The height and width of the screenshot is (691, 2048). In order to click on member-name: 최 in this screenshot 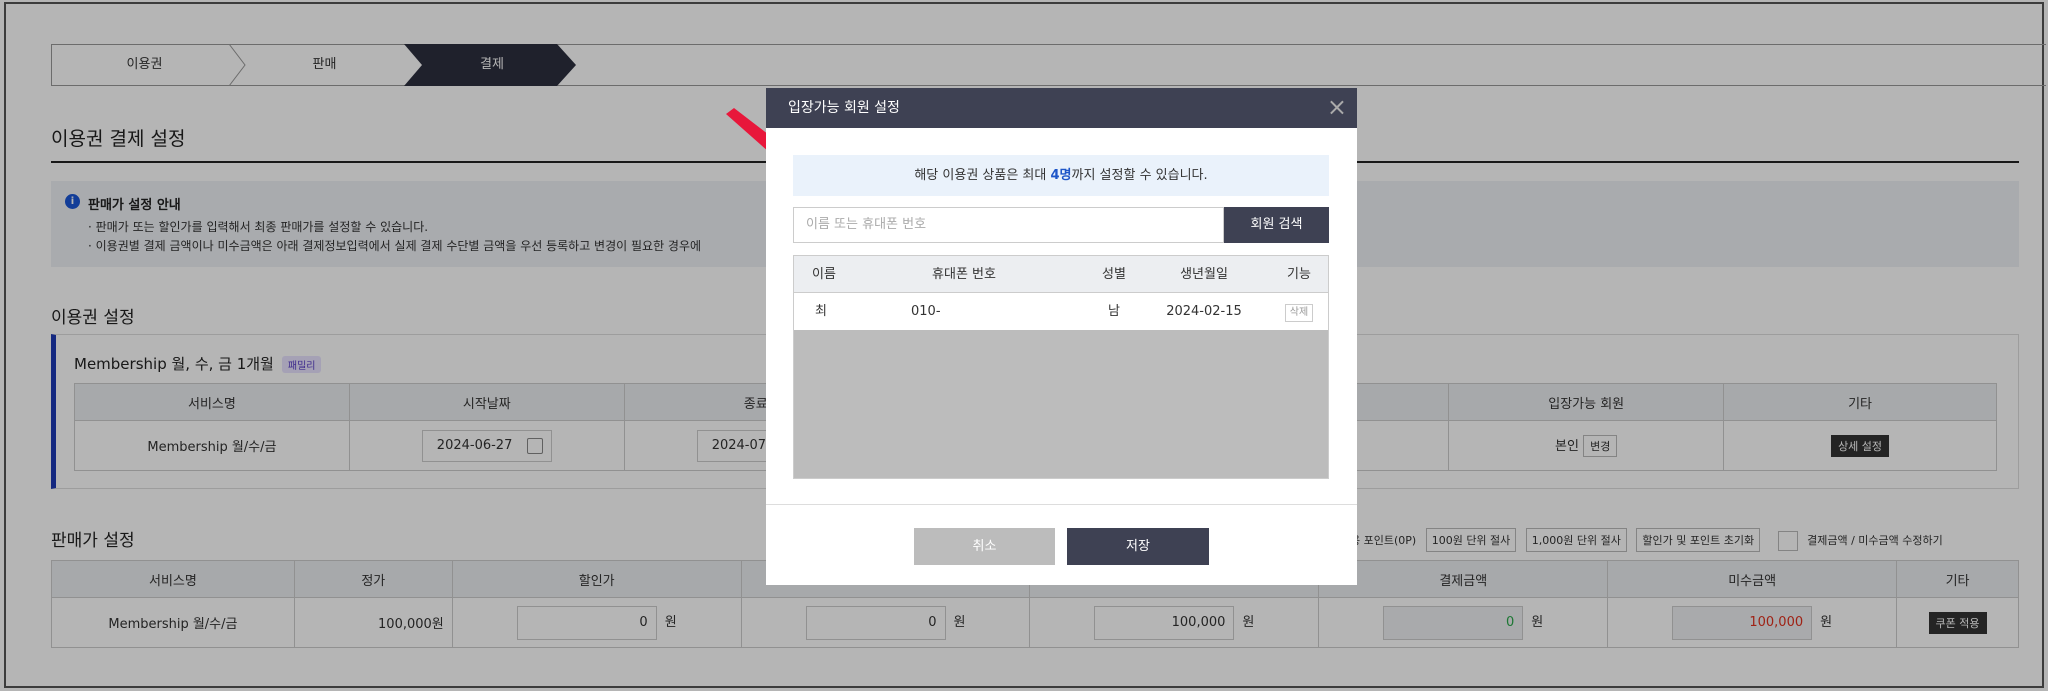, I will do `click(821, 311)`.